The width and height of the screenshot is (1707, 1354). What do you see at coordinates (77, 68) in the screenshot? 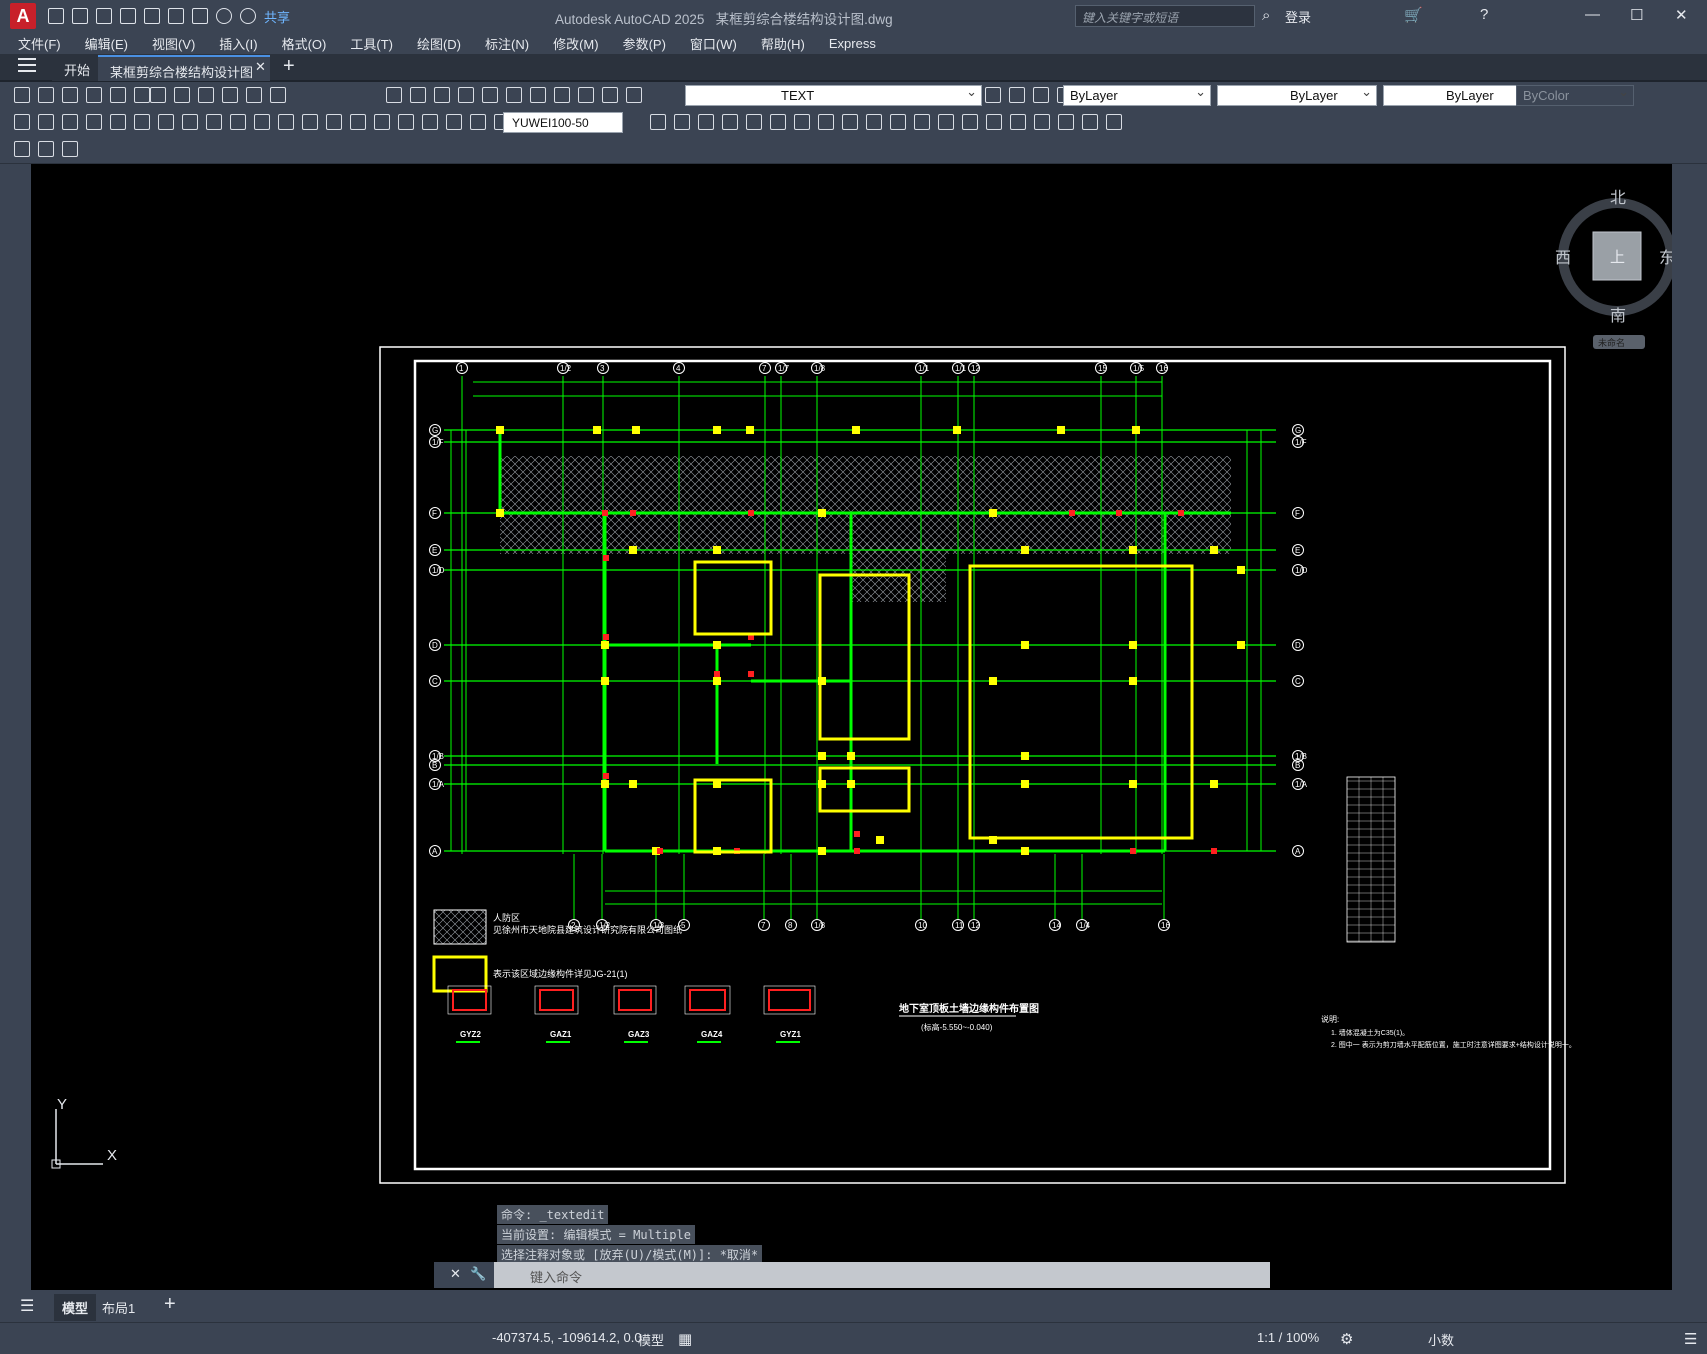
I see `tab-start: 开始` at bounding box center [77, 68].